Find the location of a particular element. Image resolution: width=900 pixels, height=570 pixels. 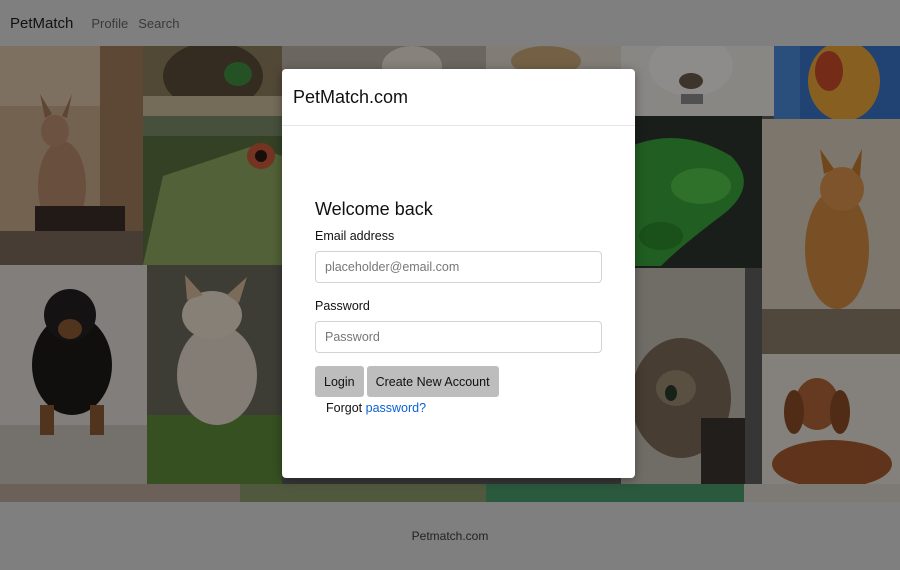

create-account-button: Create New Account is located at coordinates (432, 381).